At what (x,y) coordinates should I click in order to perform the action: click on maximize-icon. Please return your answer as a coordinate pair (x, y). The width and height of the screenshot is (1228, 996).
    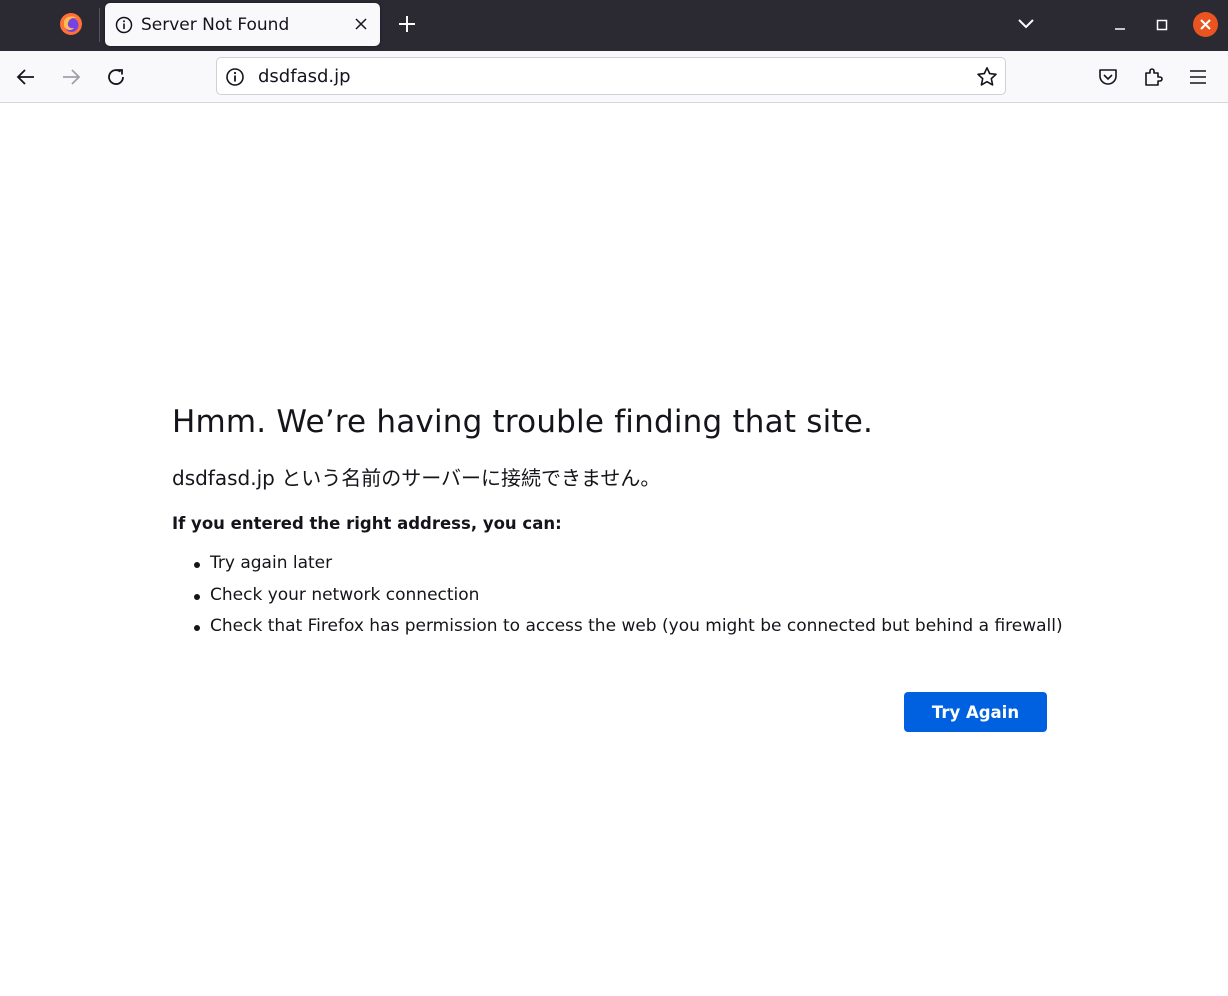
    Looking at the image, I should click on (1162, 25).